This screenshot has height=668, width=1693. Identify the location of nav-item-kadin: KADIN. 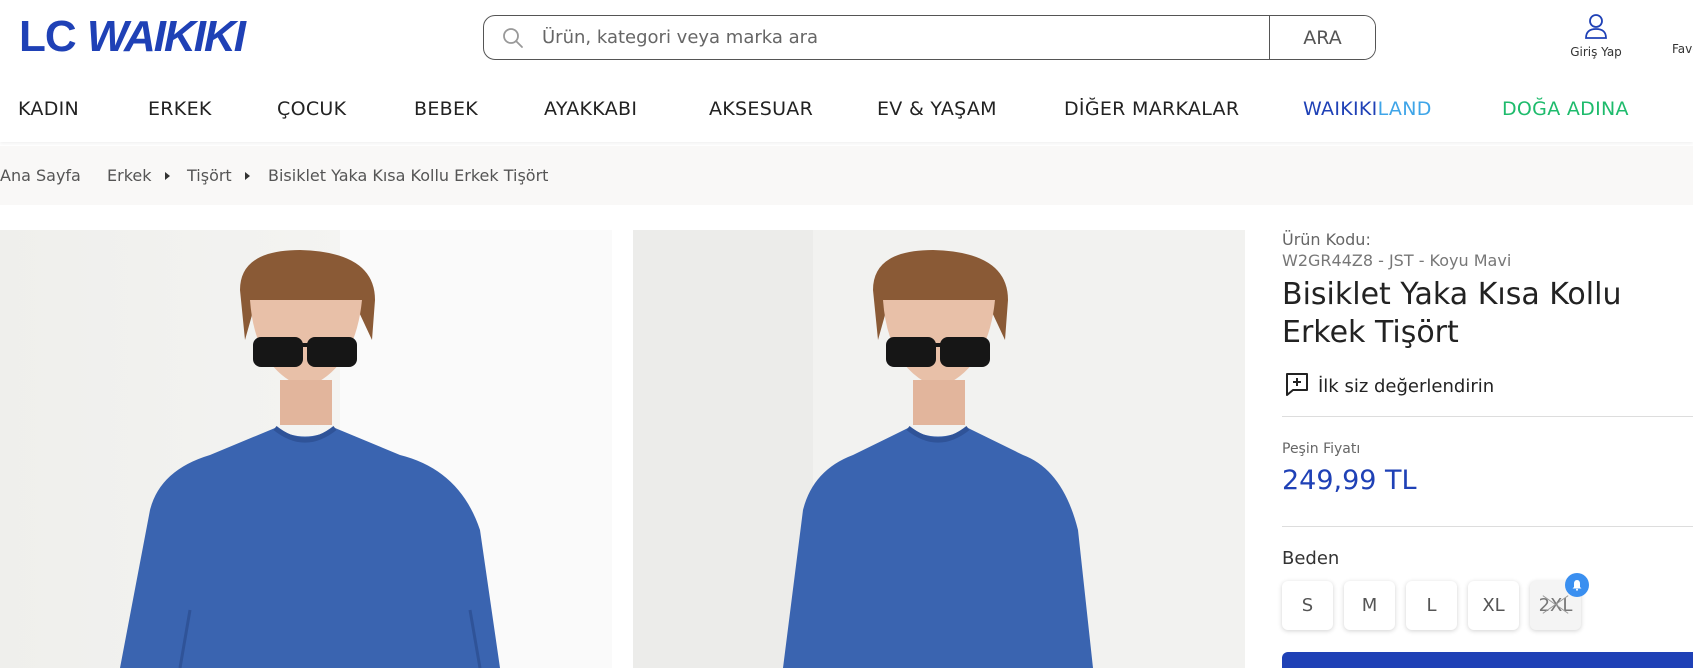
(48, 109).